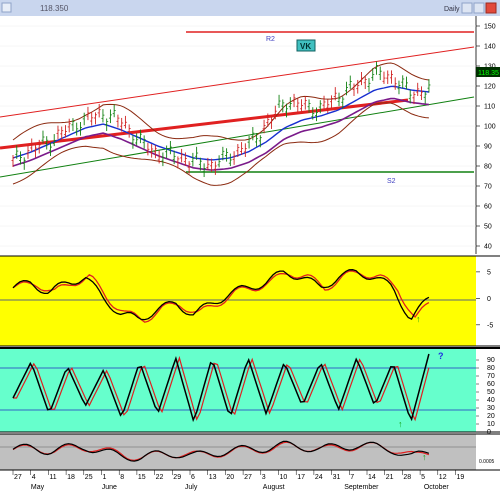  I want to click on last-price-text: 118.35, so click(488, 73).